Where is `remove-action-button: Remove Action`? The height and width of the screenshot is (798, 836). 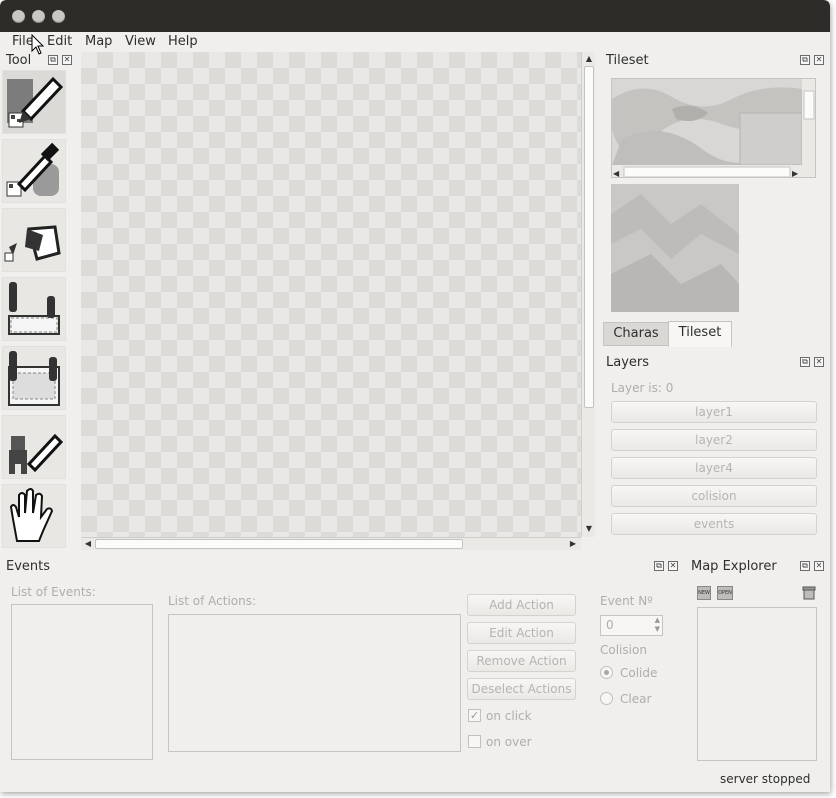
remove-action-button: Remove Action is located at coordinates (521, 661).